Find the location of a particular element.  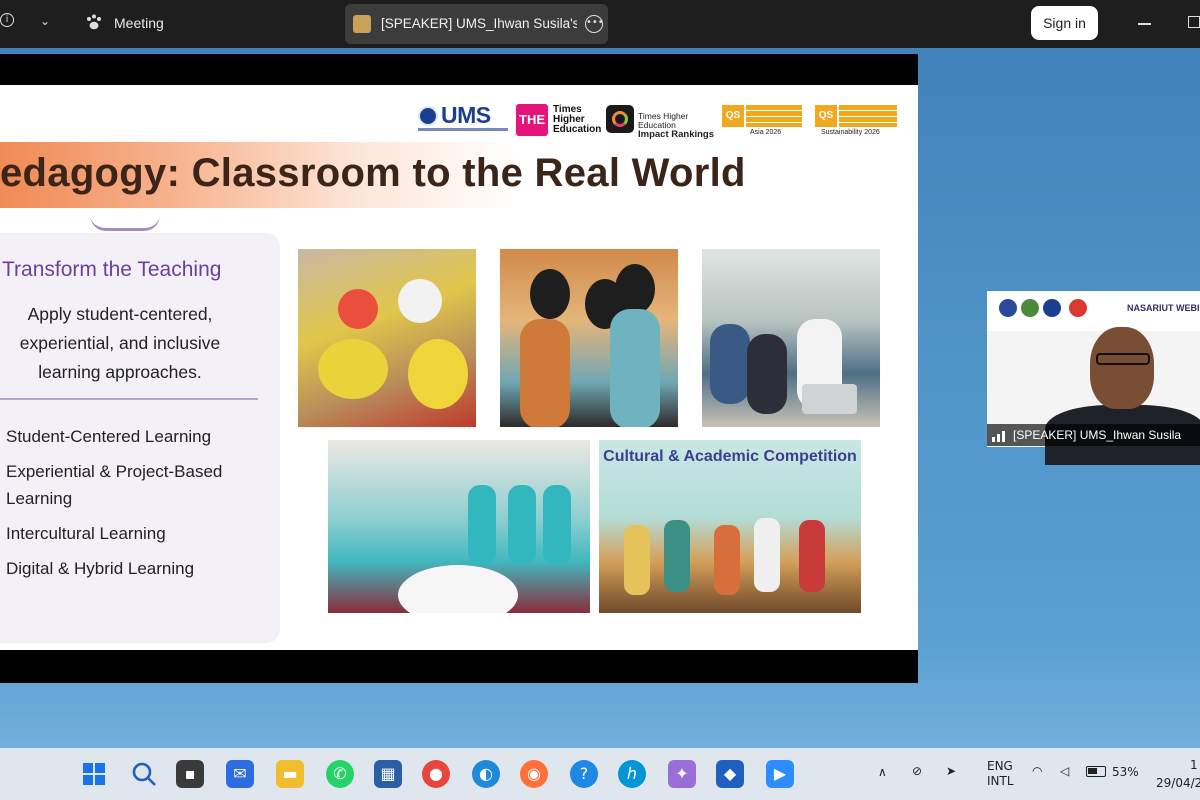

firefox-icon: ◉ is located at coordinates (534, 774).